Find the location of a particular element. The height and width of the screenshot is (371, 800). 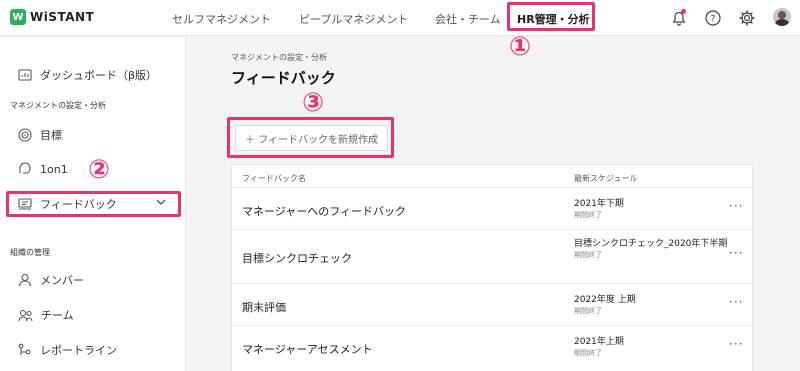

row-schedule: 2021年上期 期間終了 is located at coordinates (661, 347).